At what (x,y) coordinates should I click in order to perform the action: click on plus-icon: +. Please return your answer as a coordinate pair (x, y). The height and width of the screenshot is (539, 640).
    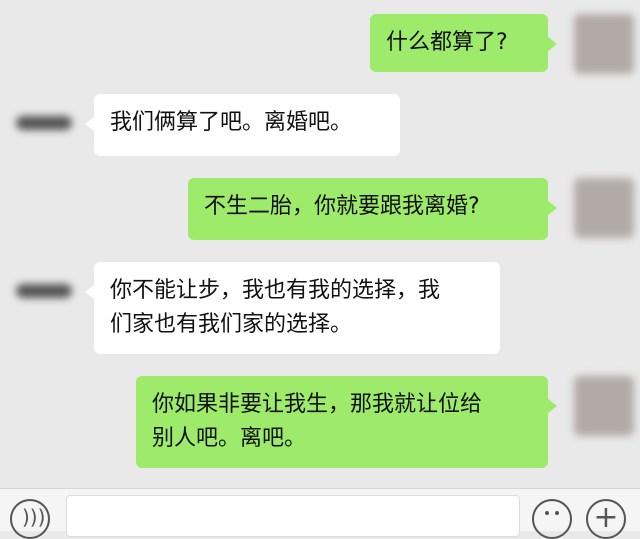
    Looking at the image, I should click on (606, 519).